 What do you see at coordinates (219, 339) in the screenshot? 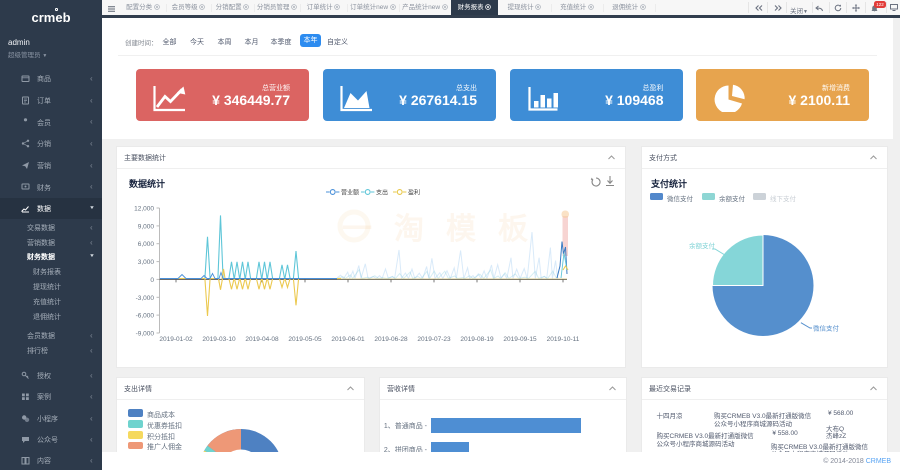
I see `svg-text: 2019-03-10` at bounding box center [219, 339].